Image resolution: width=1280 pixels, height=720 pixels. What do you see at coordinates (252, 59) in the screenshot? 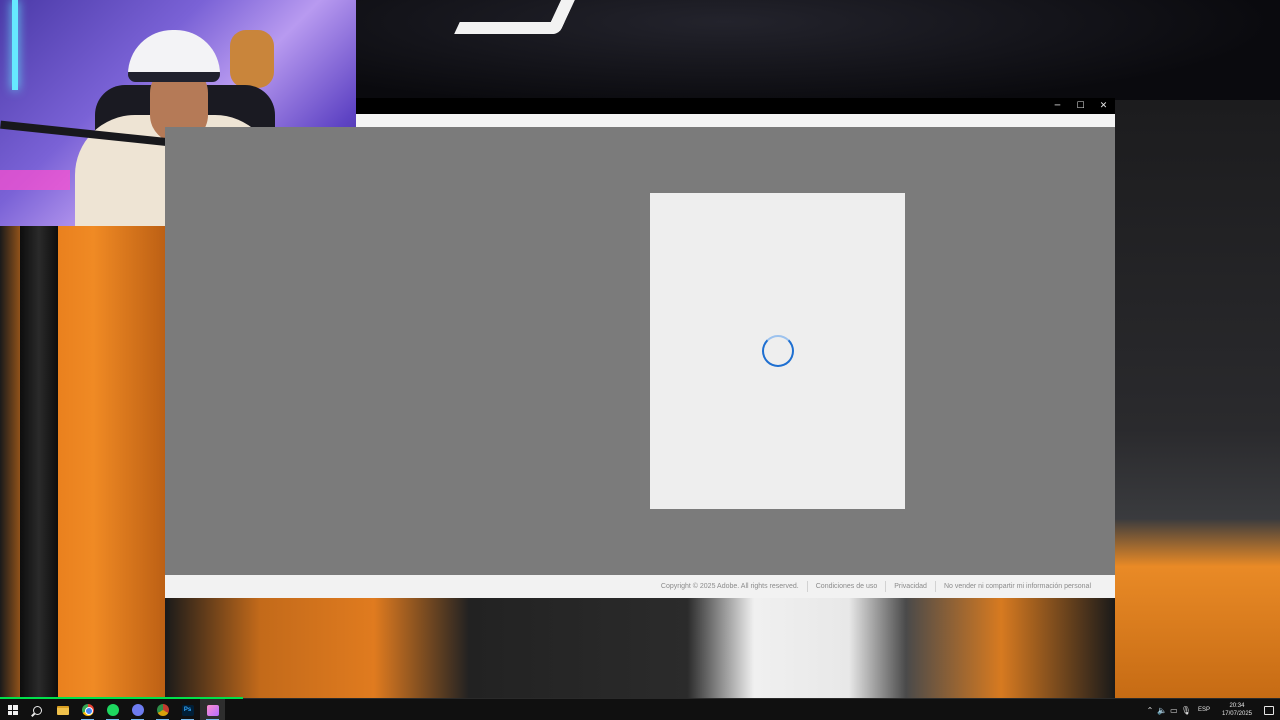
I see `poster-figure` at bounding box center [252, 59].